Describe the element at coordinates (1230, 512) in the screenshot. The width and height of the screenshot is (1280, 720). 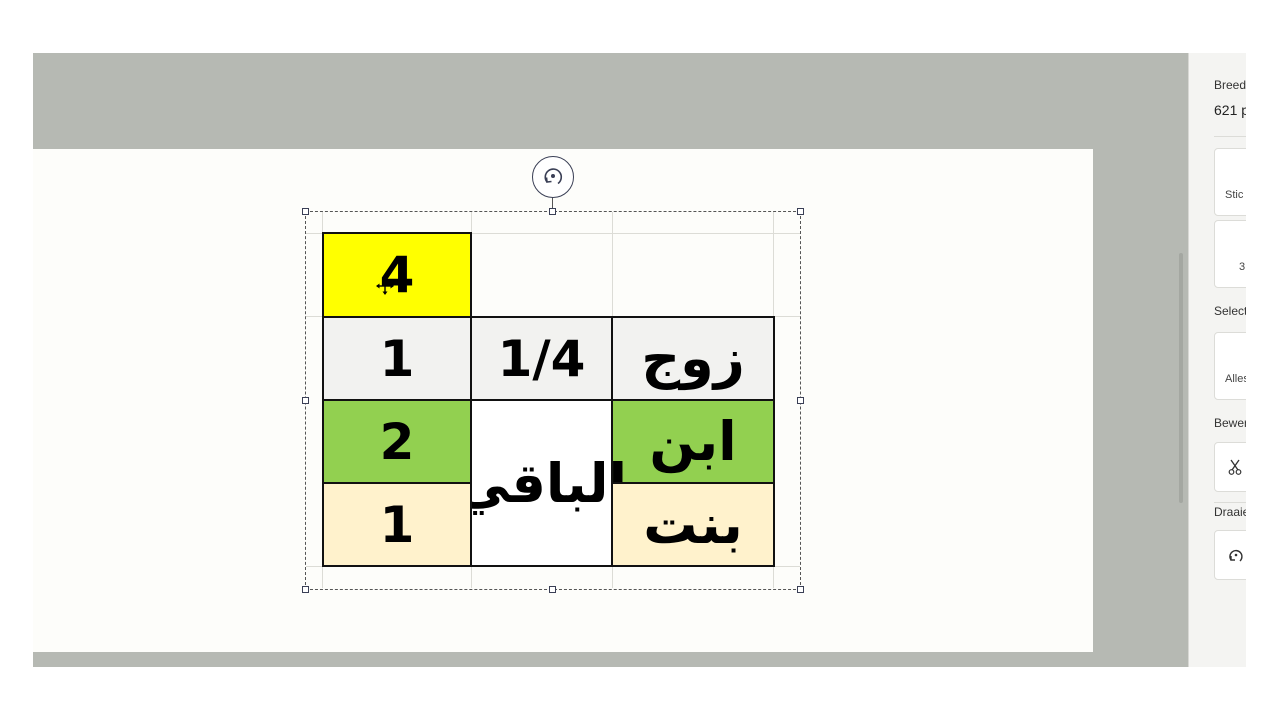
I see `rotate-label: Draaie` at that location.